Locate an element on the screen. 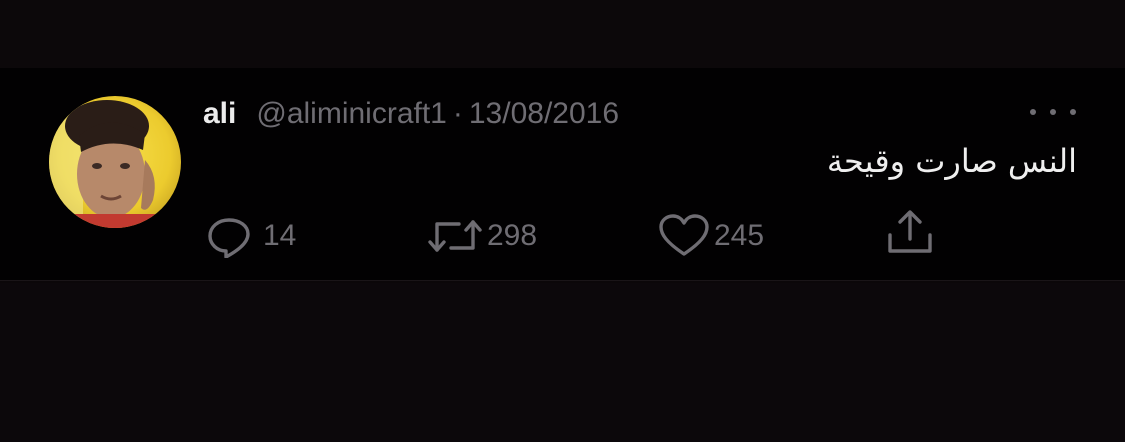 This screenshot has width=1125, height=442. avatar-image is located at coordinates (115, 162).